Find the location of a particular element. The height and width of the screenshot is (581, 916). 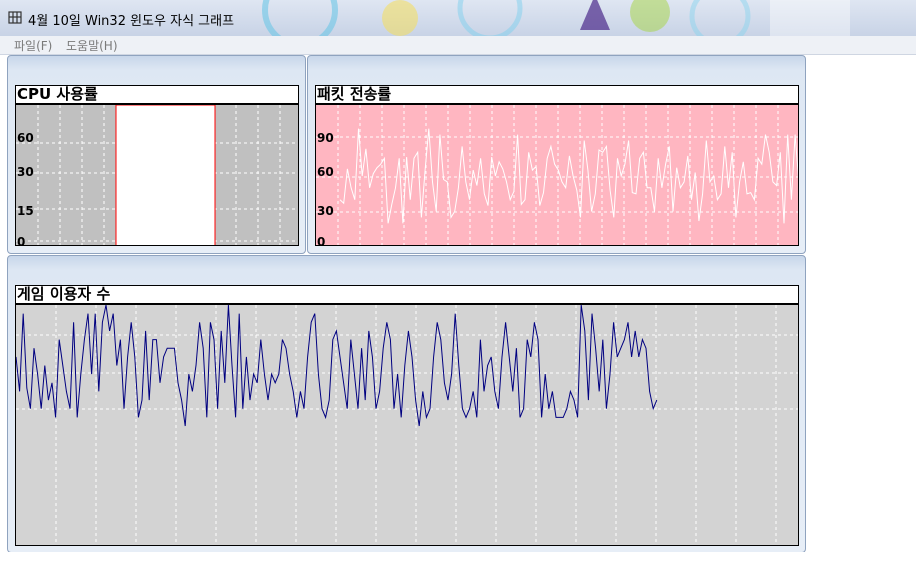

title-bar-decoration is located at coordinates (556, 18).